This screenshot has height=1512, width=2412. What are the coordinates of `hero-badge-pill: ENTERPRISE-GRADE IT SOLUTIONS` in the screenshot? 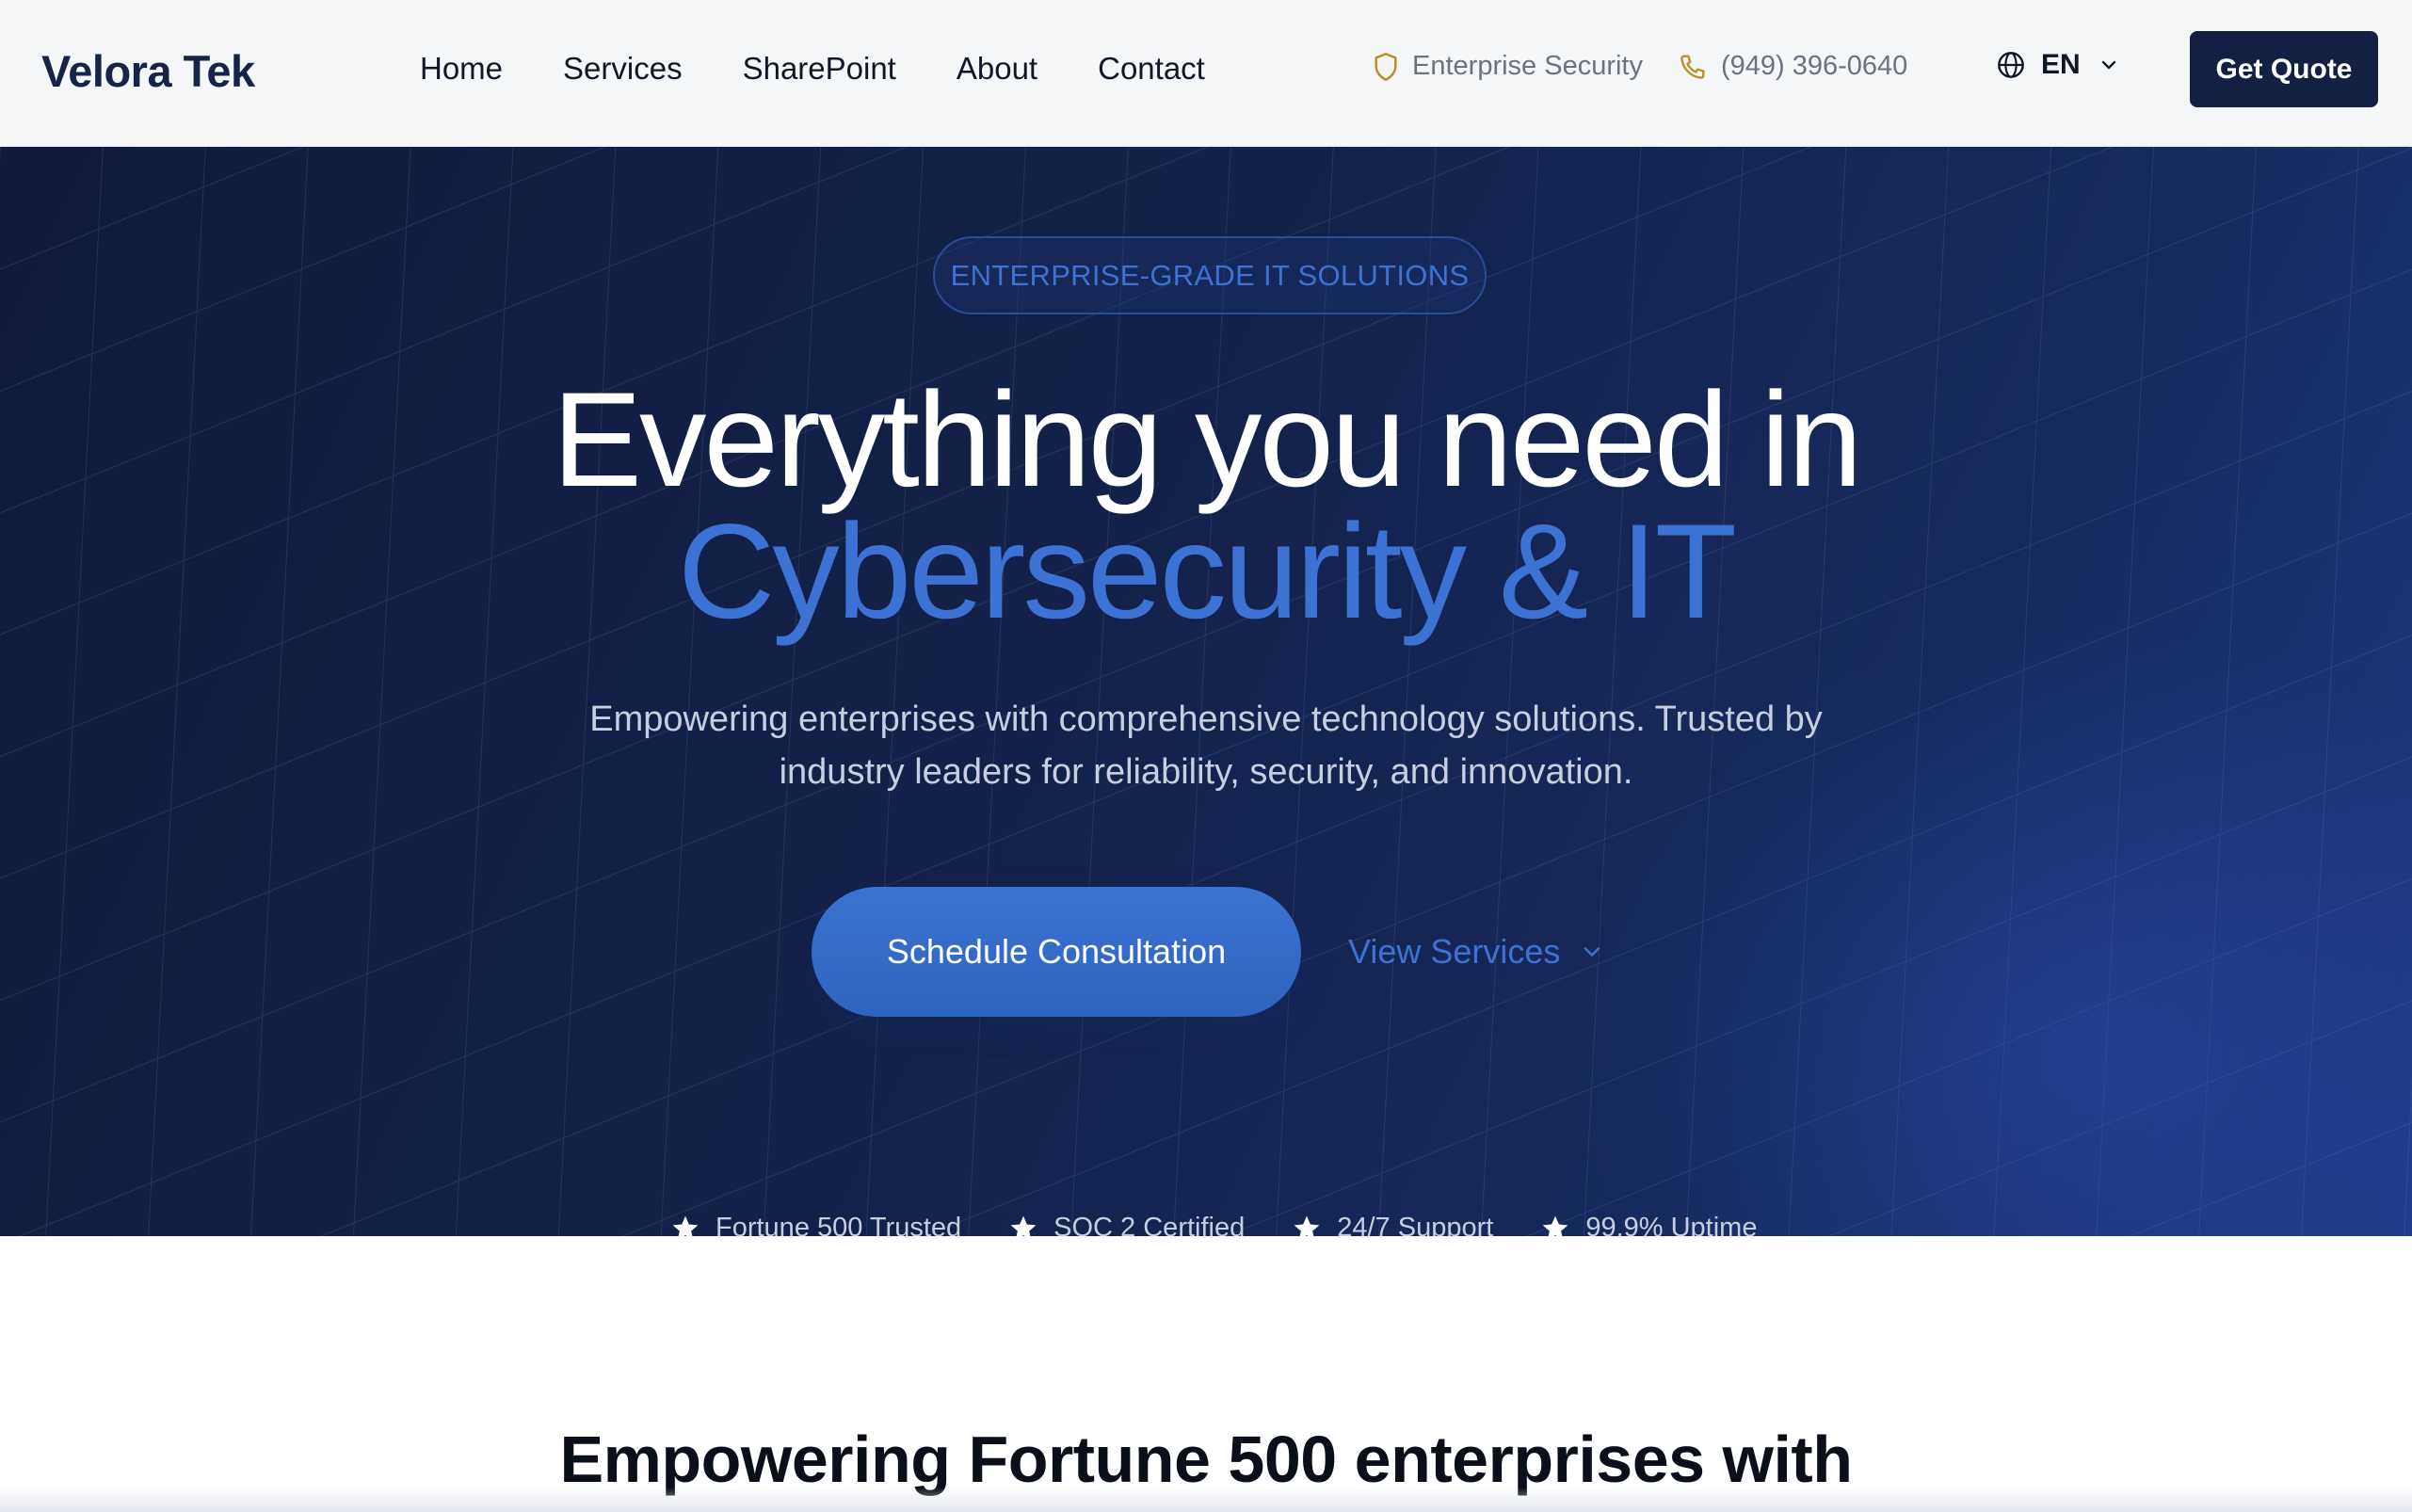 It's located at (1210, 275).